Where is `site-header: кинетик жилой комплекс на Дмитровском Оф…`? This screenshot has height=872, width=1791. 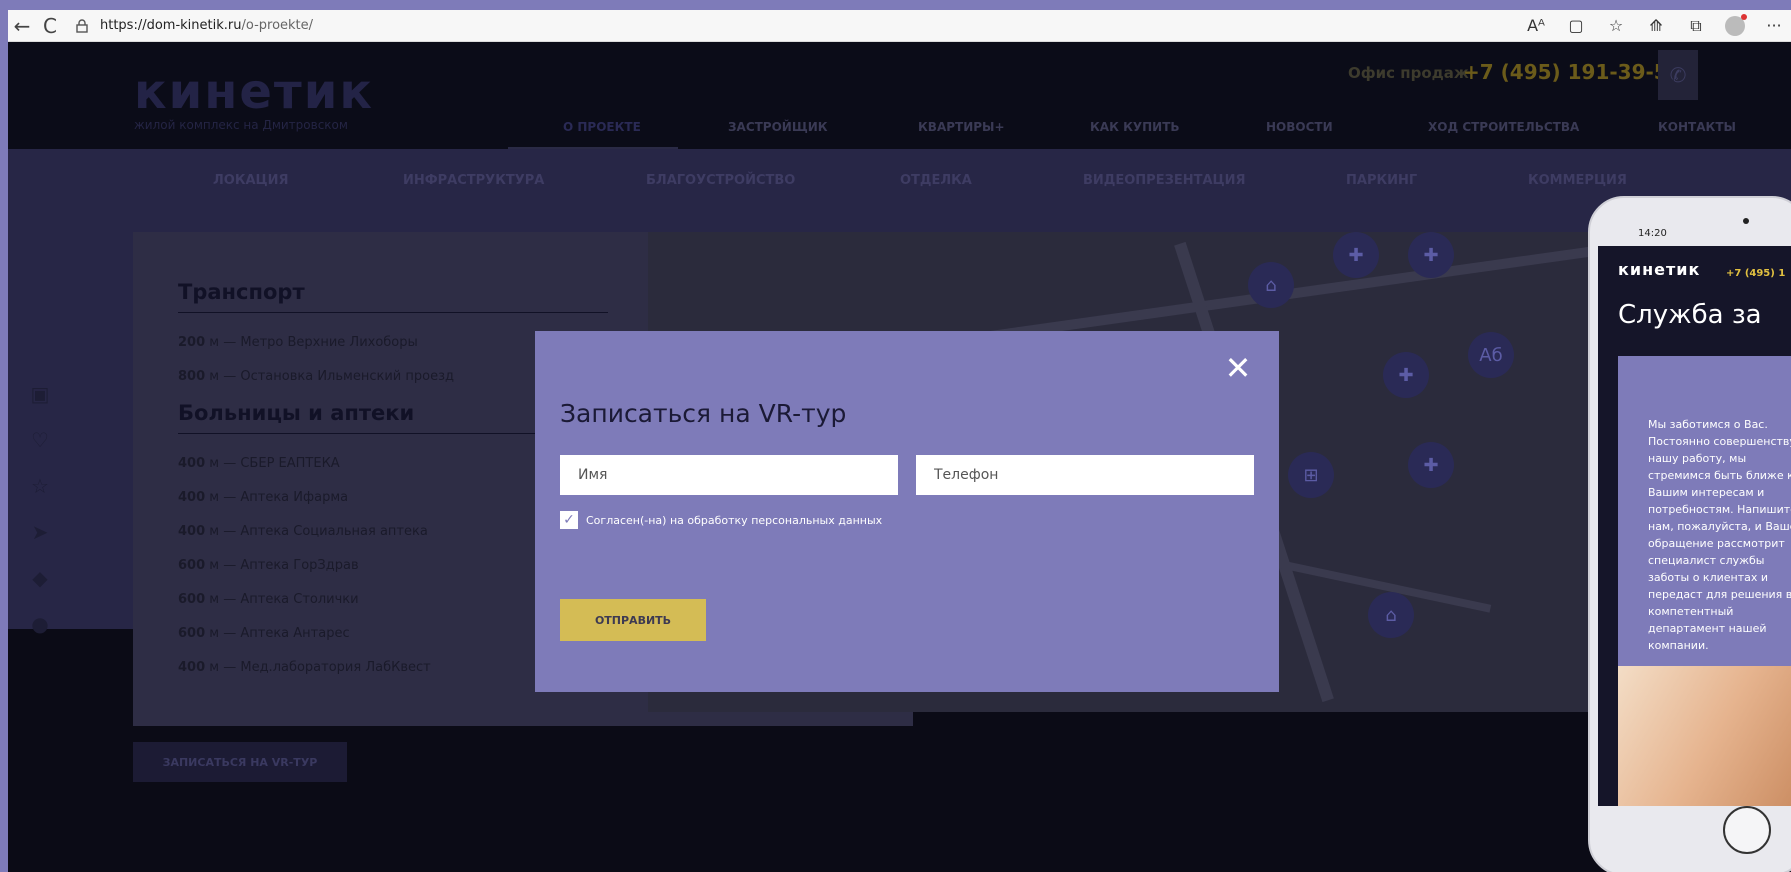
site-header: кинетик жилой комплекс на Дмитровском Оф… is located at coordinates (899, 95).